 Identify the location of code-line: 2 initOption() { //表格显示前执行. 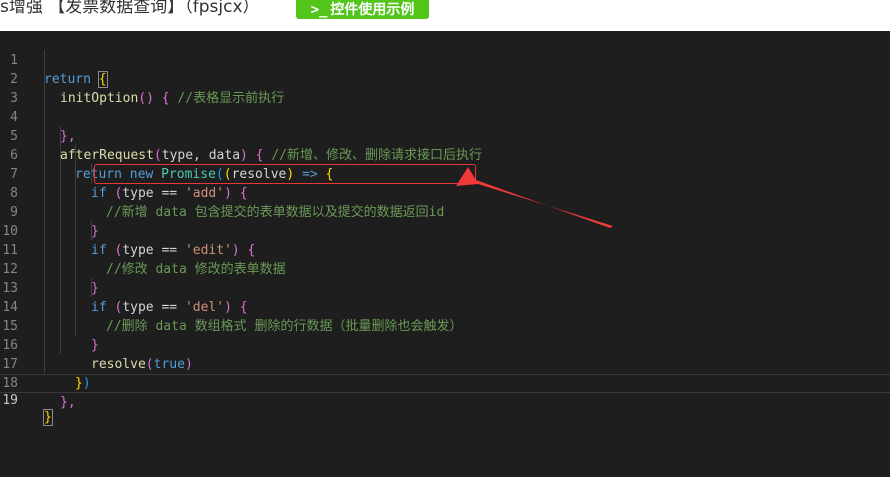
(445, 78).